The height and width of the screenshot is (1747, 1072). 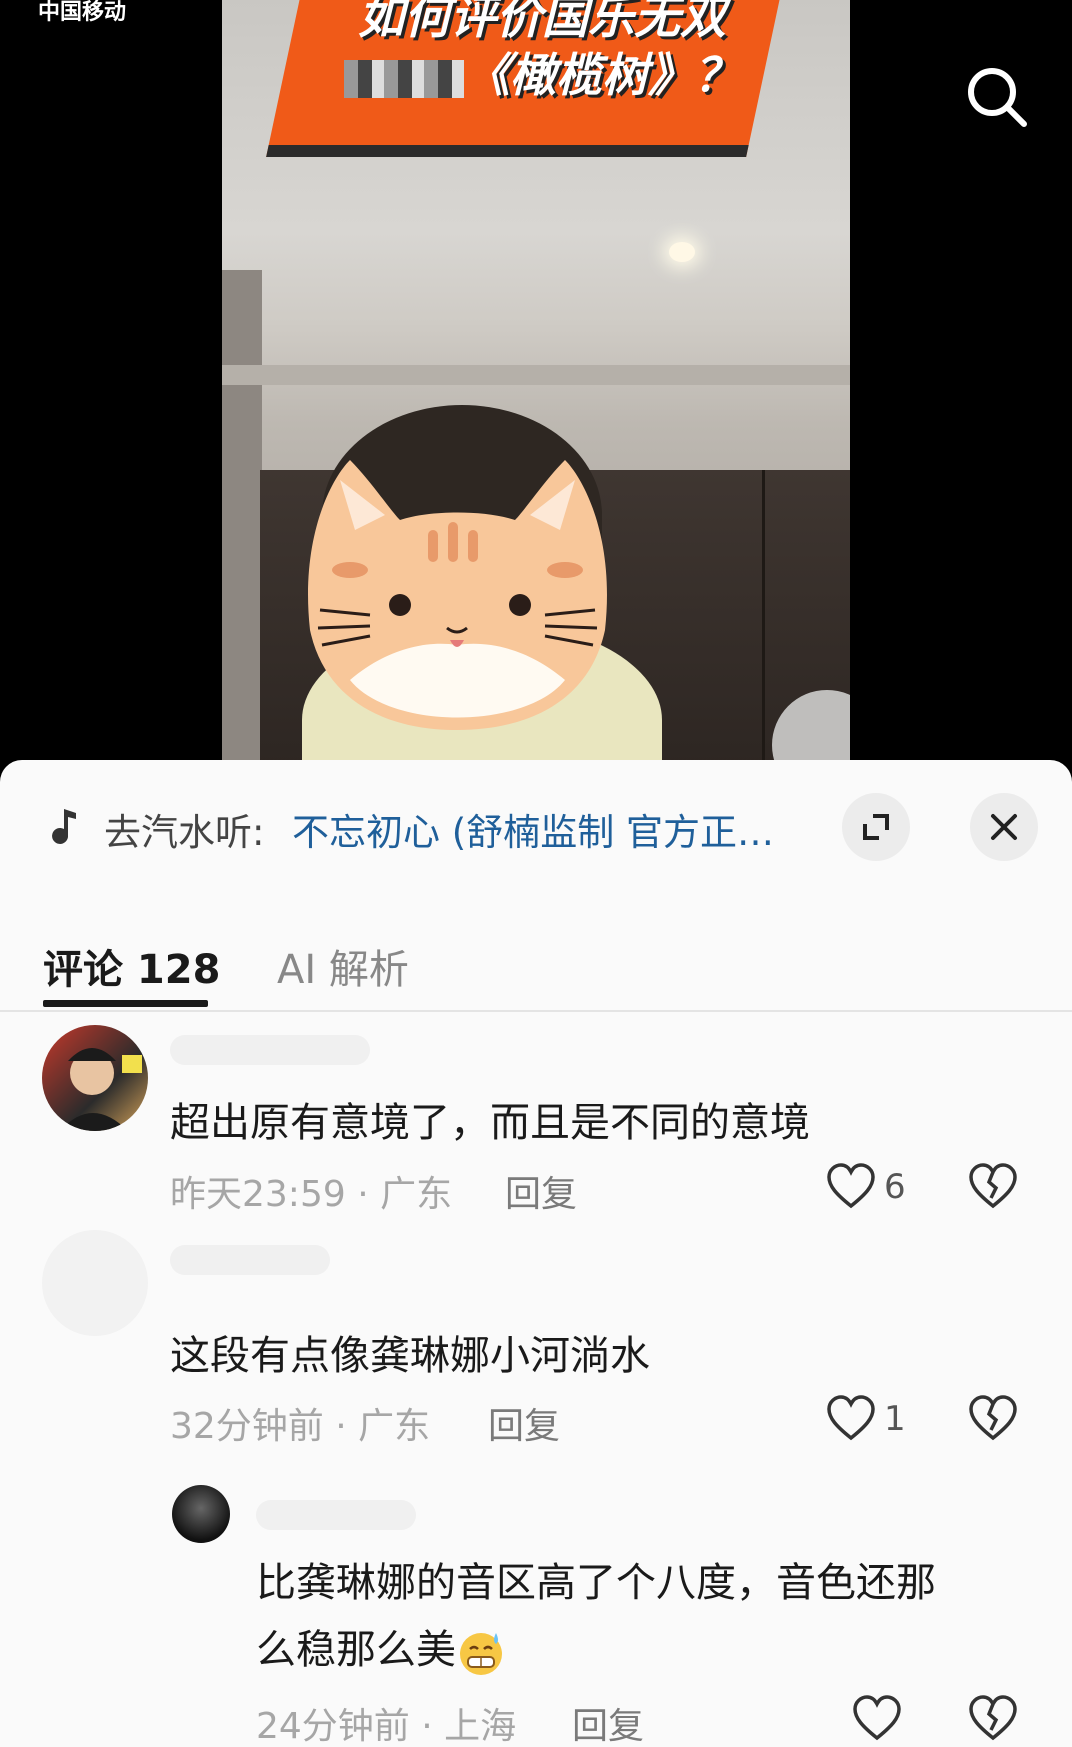 What do you see at coordinates (682, 252) in the screenshot?
I see `ceiling-light` at bounding box center [682, 252].